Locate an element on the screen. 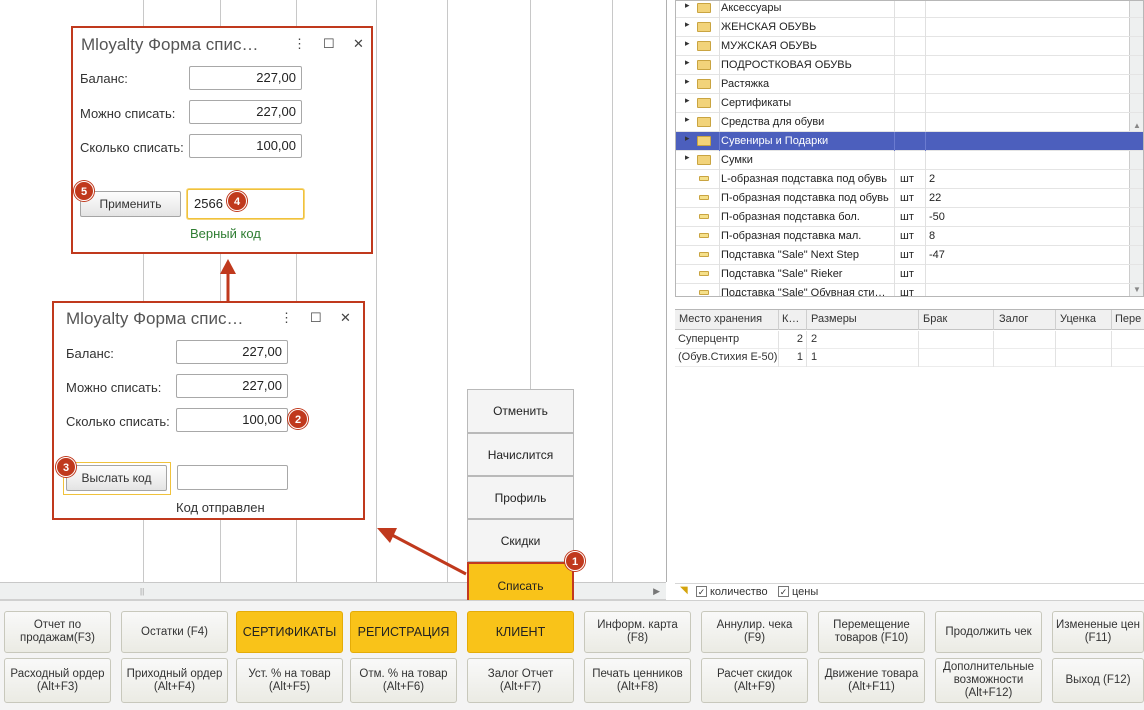  column-header: Уценка is located at coordinates (1078, 319).